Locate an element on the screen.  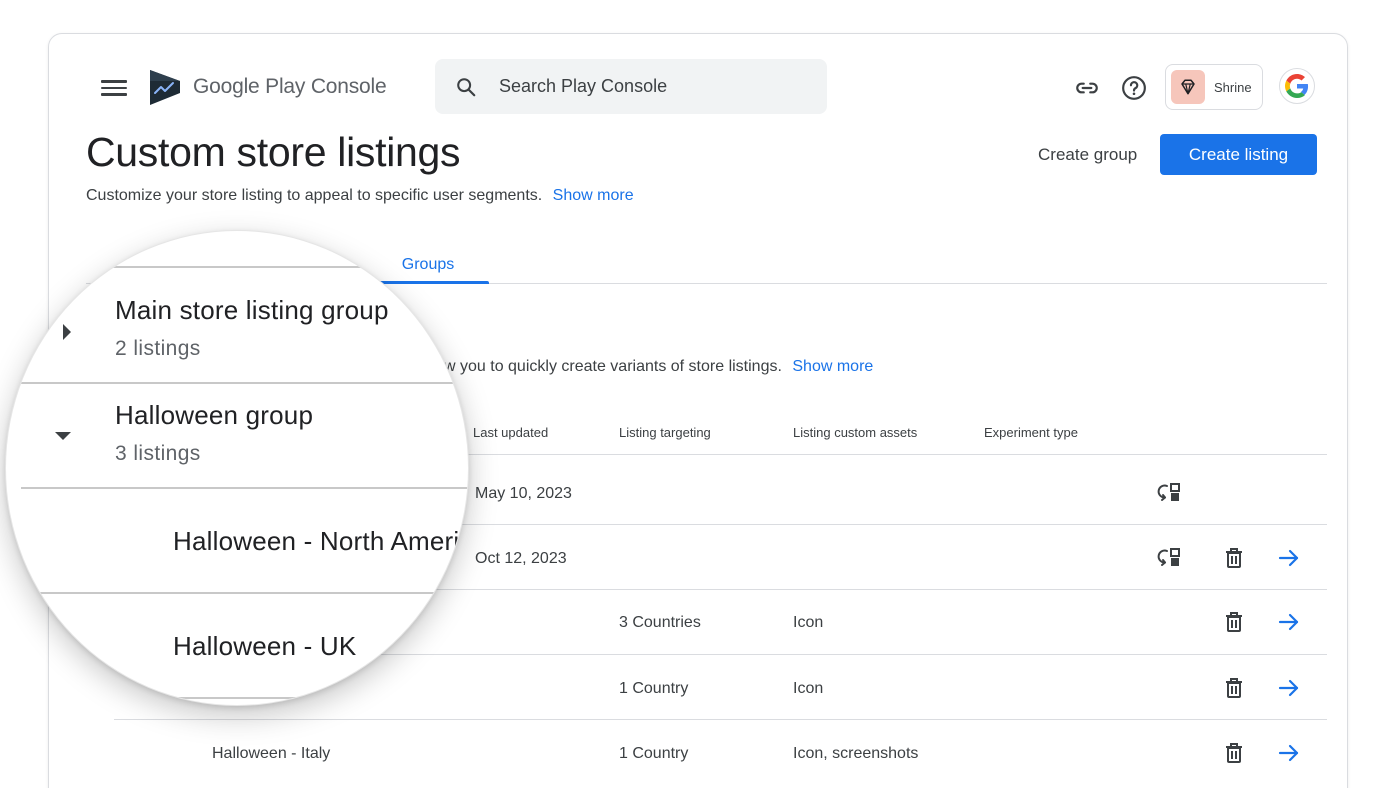
help-icon is located at coordinates (1134, 88).